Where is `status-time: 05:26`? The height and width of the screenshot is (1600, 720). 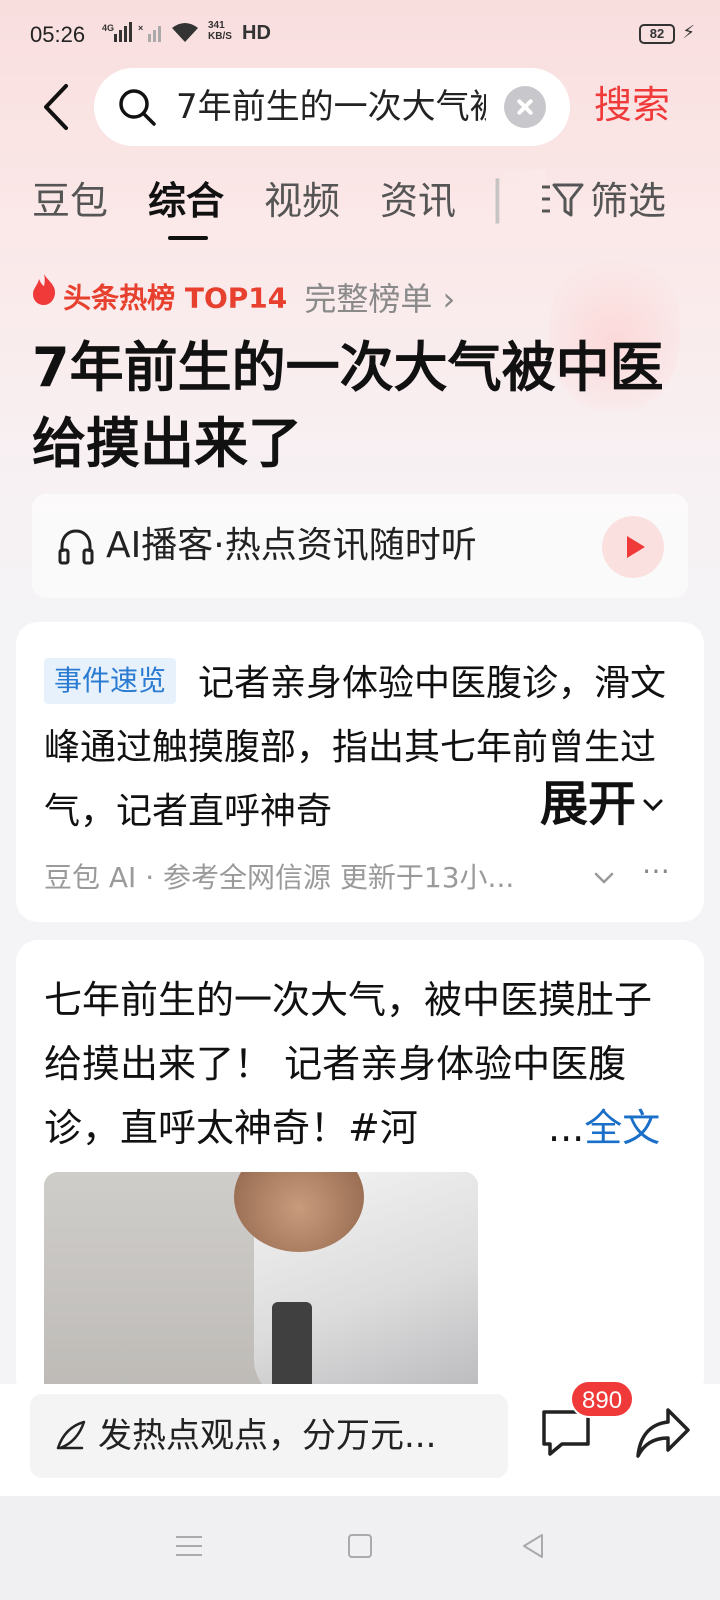 status-time: 05:26 is located at coordinates (58, 34).